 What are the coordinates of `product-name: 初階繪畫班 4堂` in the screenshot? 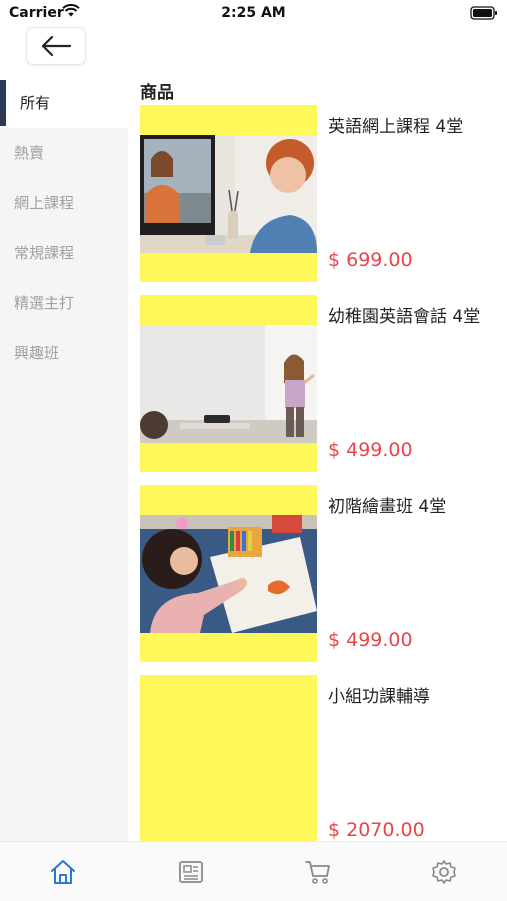 It's located at (387, 507).